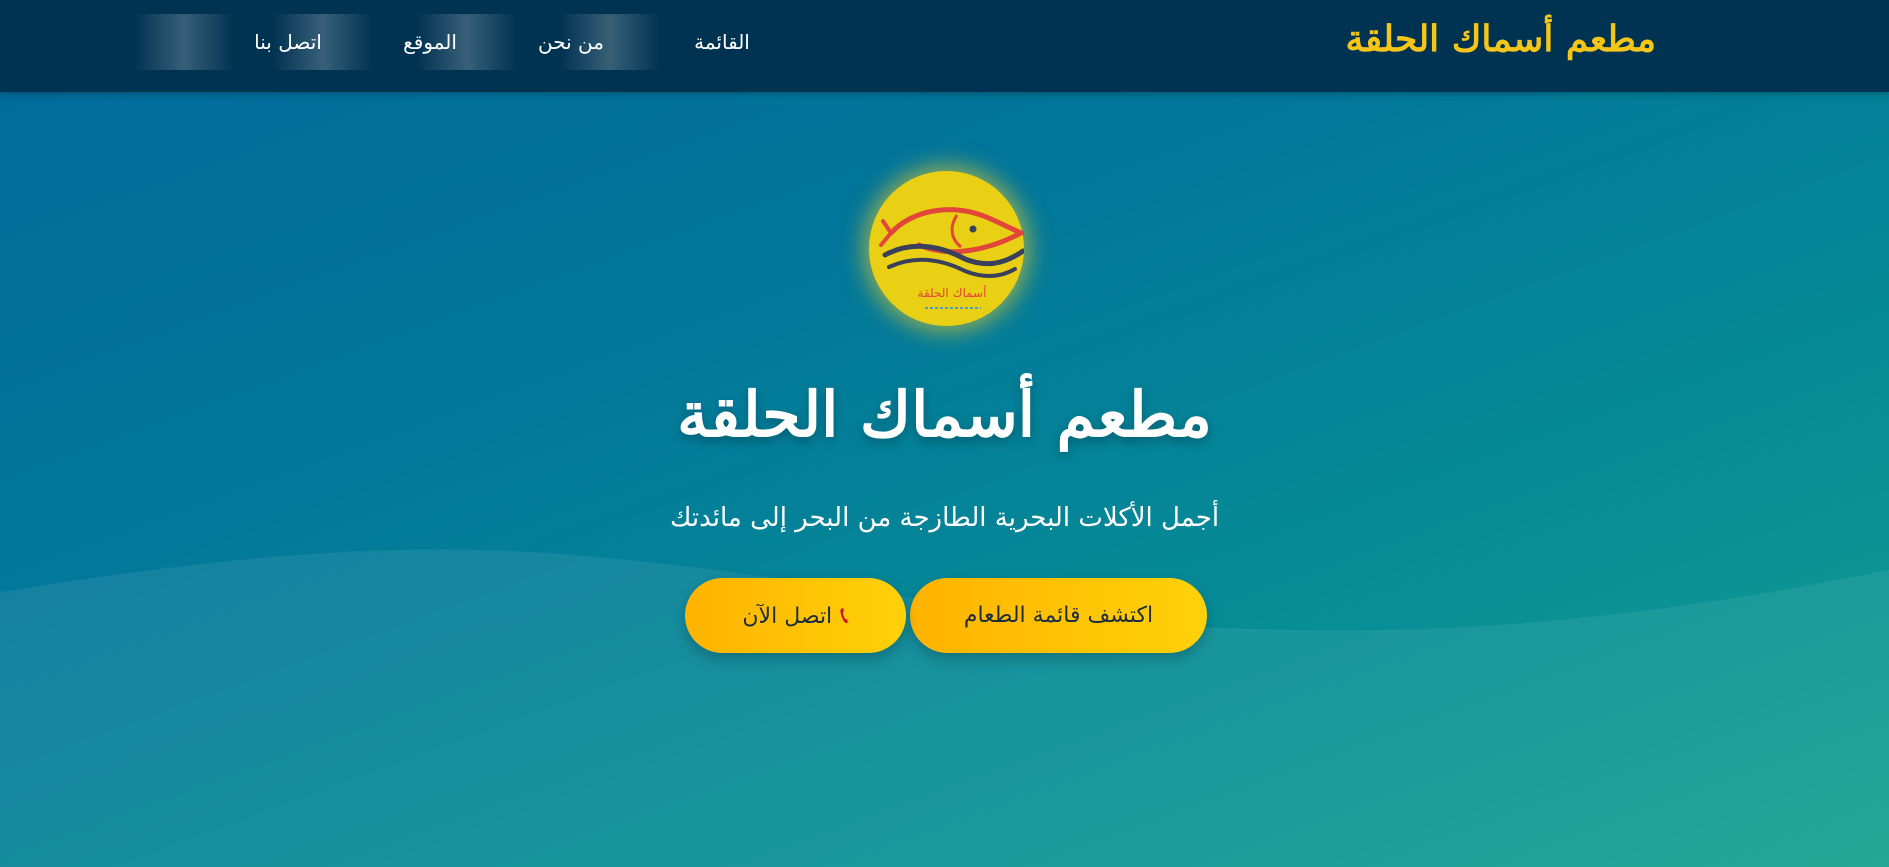 Image resolution: width=1889 pixels, height=867 pixels. What do you see at coordinates (722, 42) in the screenshot?
I see `nav-link-menu: القائمة` at bounding box center [722, 42].